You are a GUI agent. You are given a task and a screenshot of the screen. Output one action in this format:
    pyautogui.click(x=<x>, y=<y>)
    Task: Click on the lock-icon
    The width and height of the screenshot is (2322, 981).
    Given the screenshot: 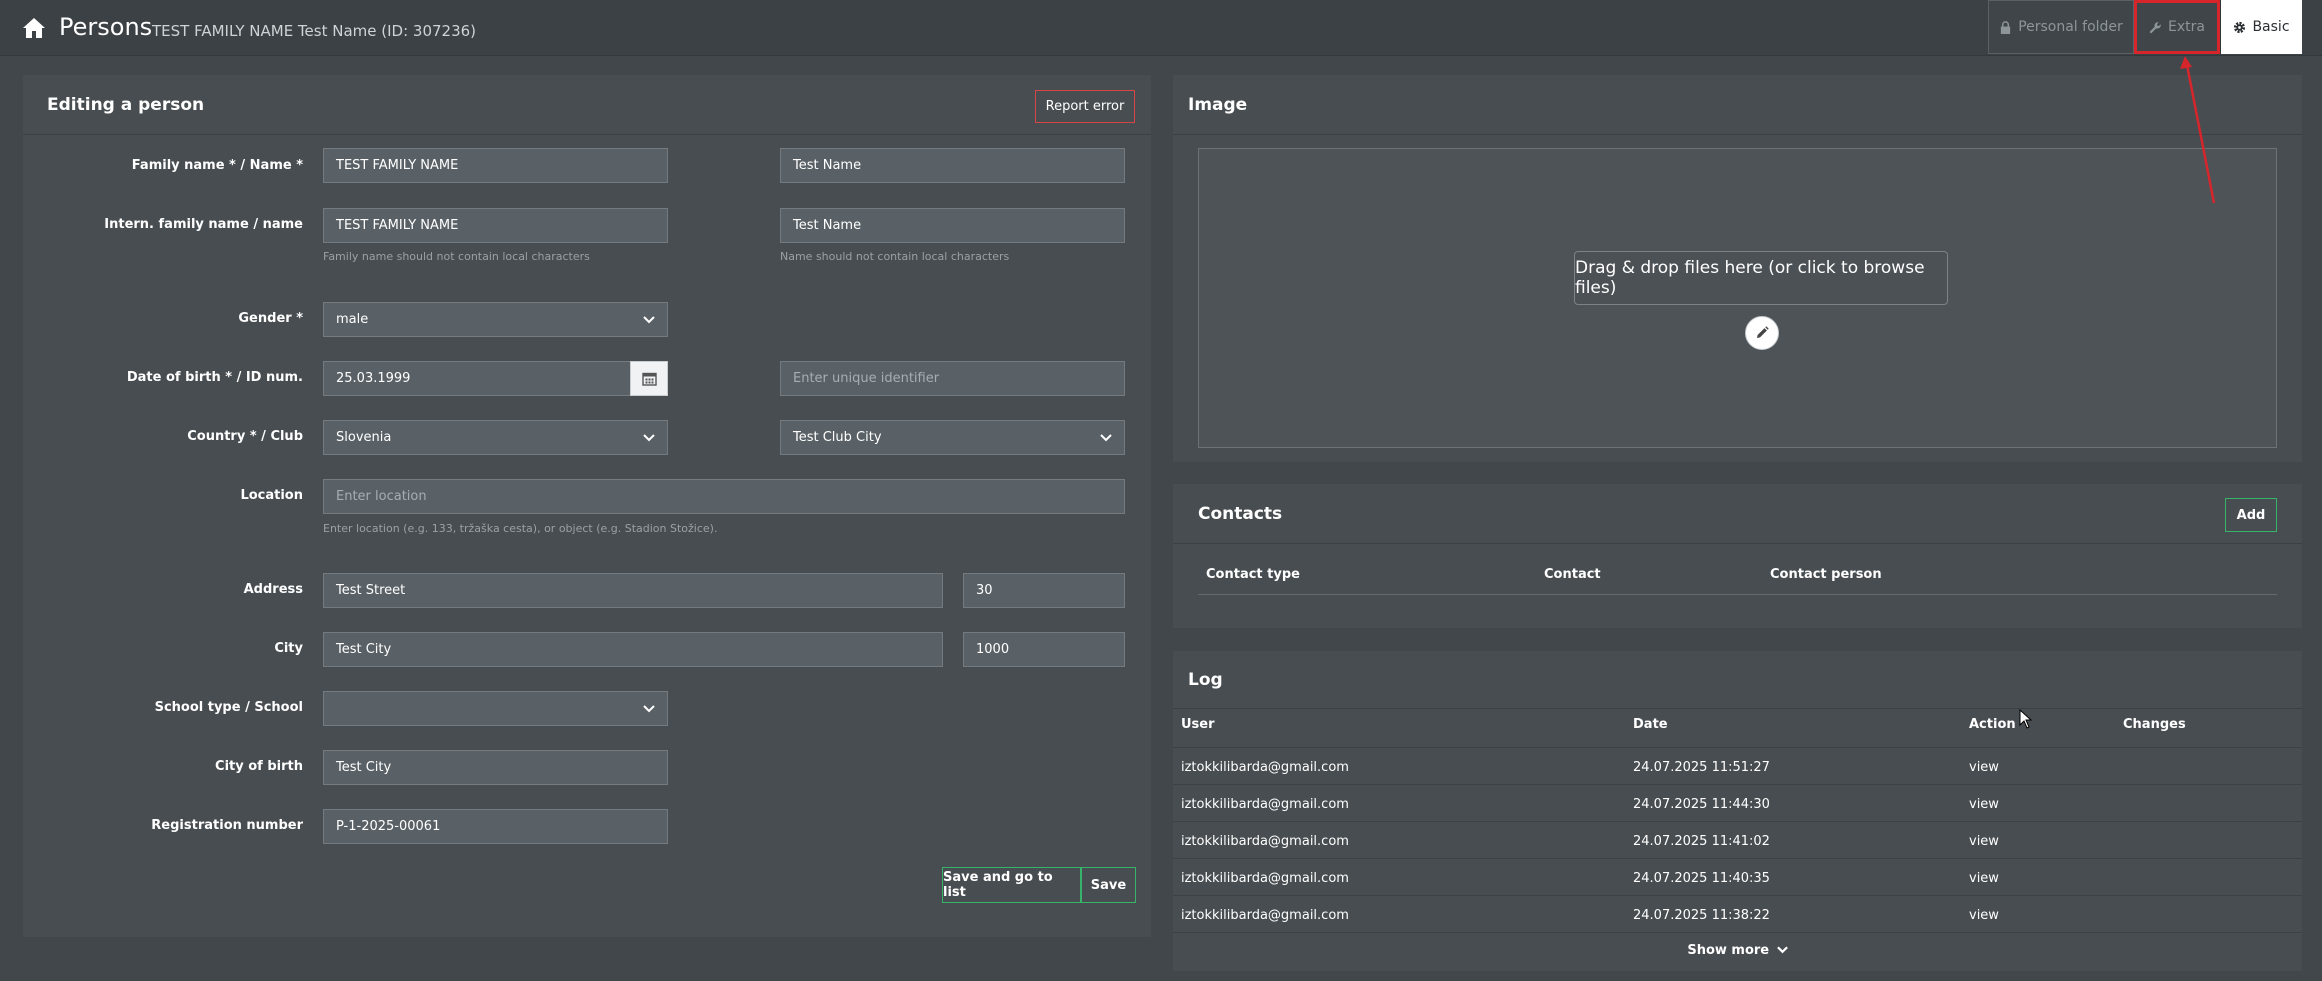 What is the action you would take?
    pyautogui.click(x=2006, y=27)
    